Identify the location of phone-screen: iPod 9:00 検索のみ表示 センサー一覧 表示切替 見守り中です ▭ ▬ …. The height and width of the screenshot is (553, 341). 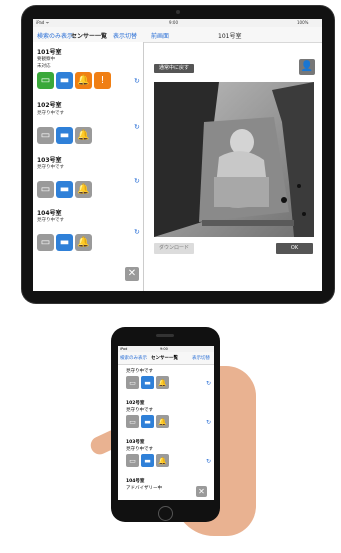
(166, 423).